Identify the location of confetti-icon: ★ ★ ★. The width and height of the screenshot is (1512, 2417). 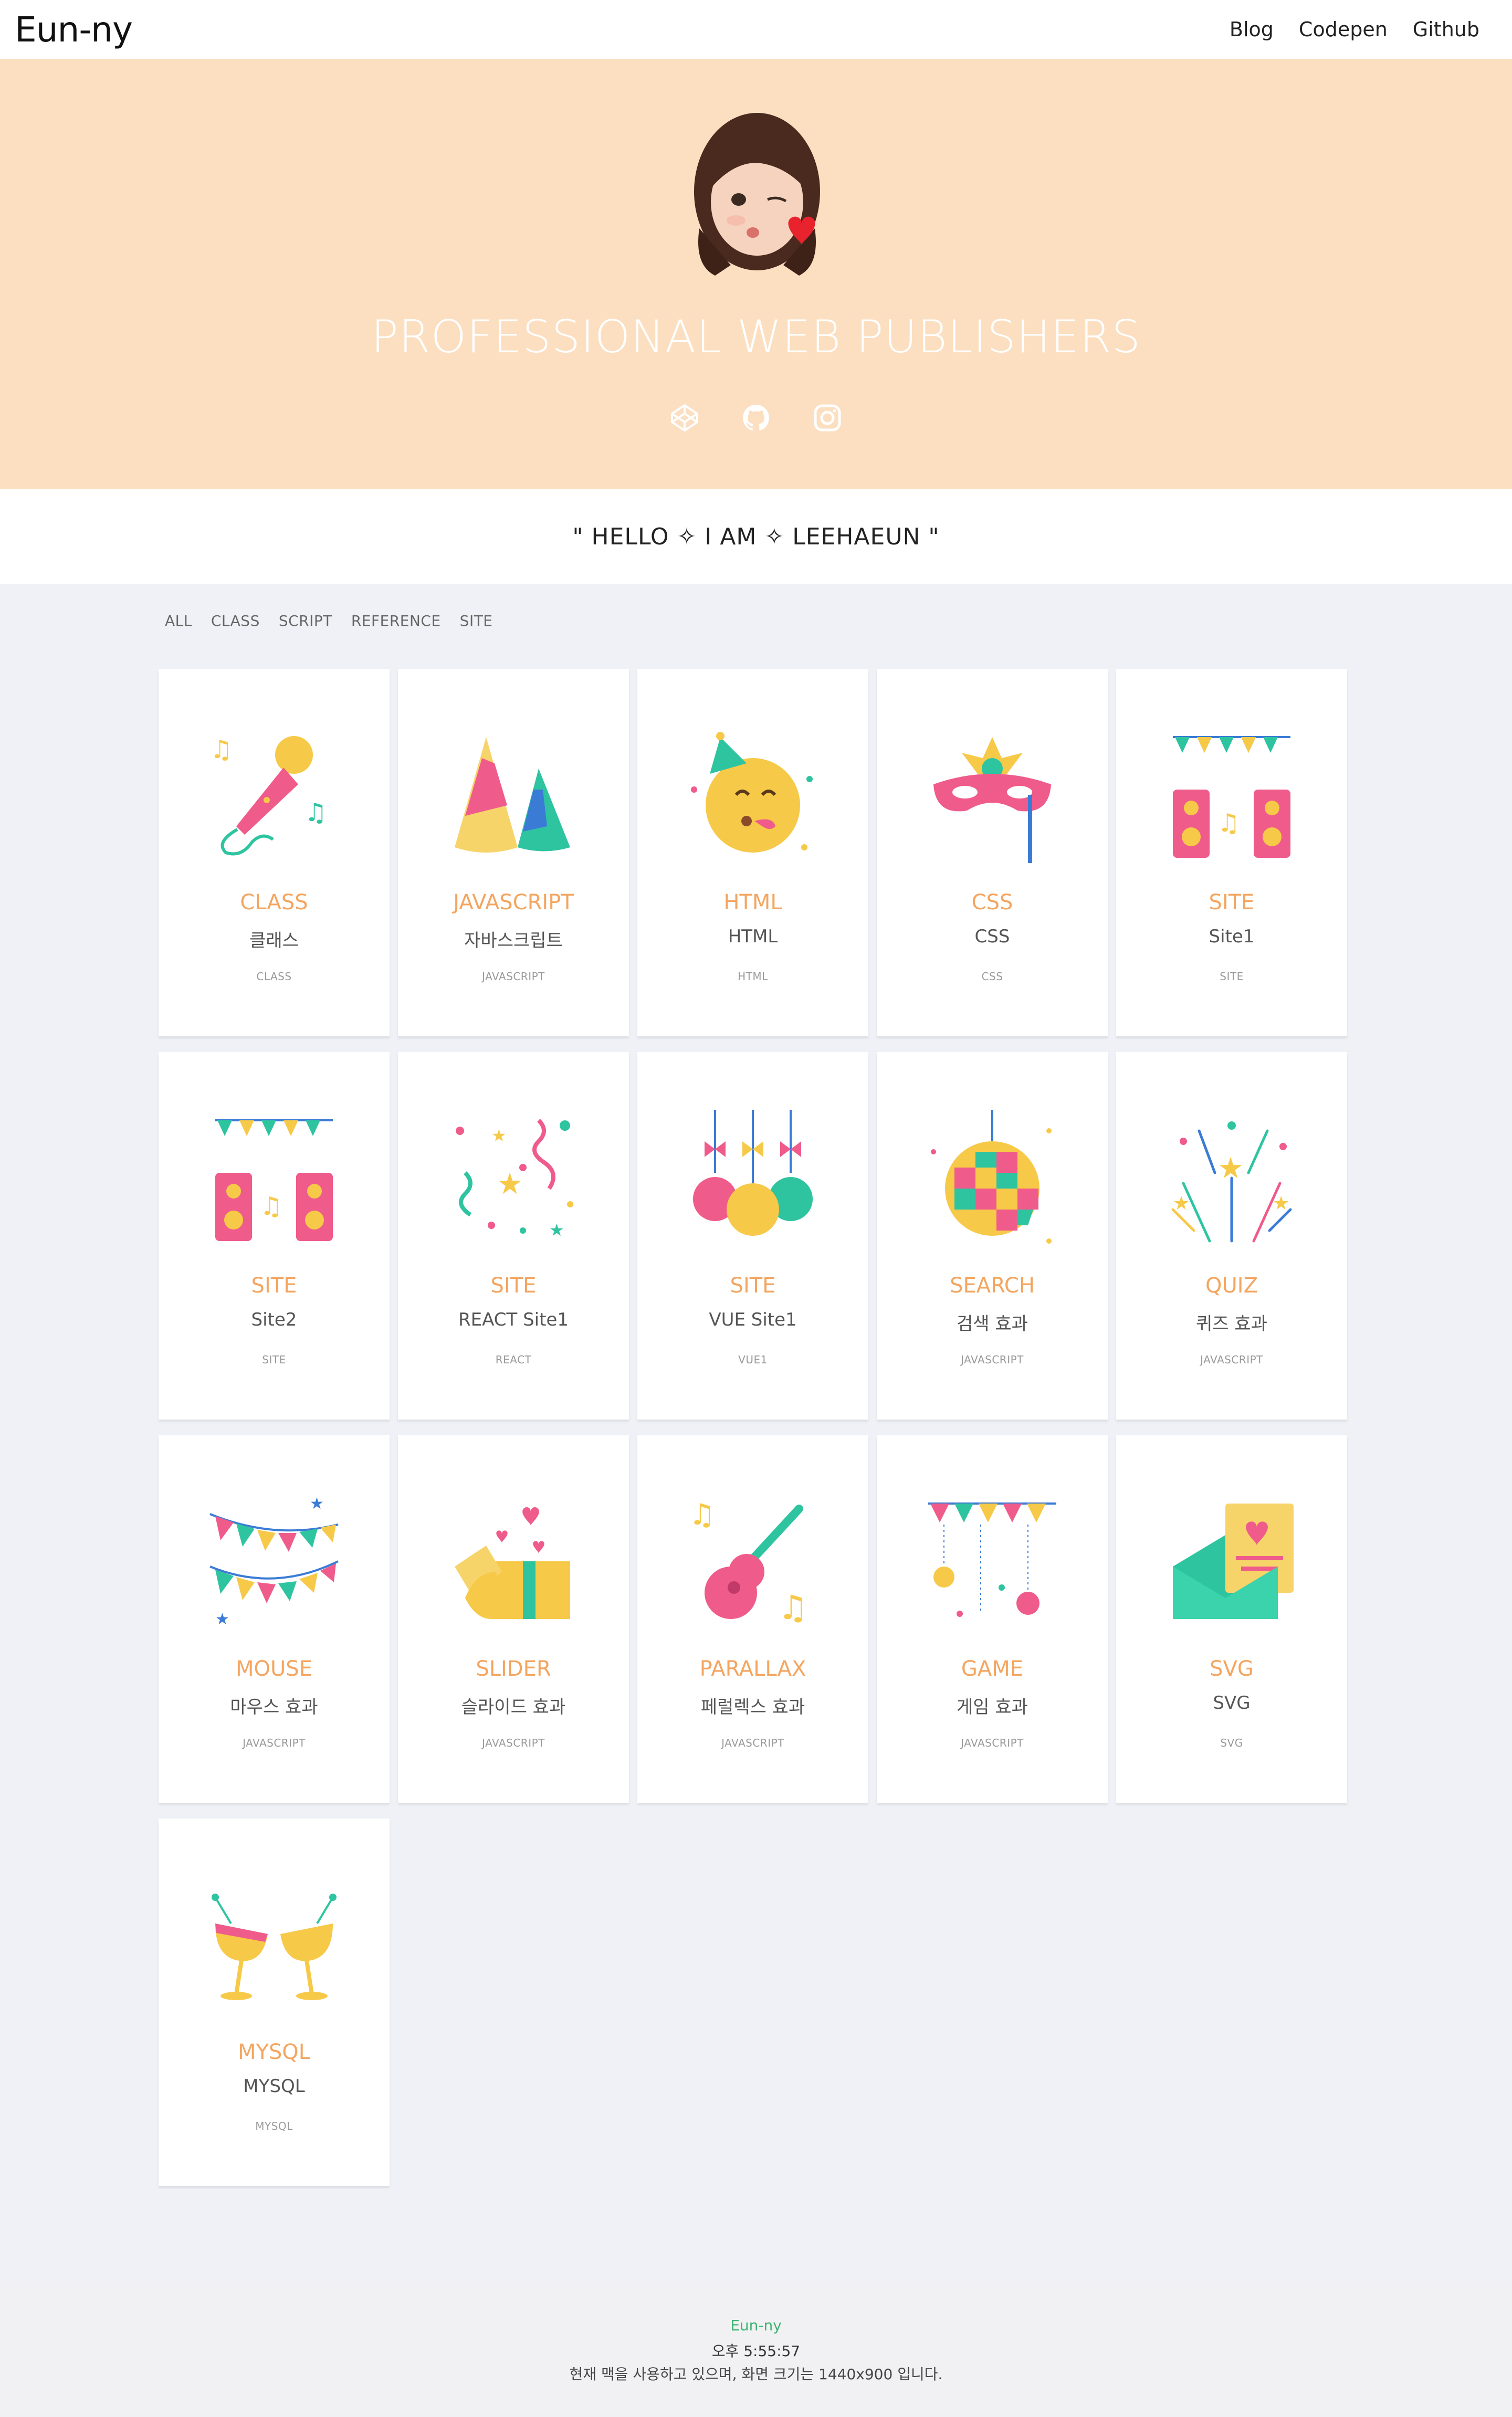
(514, 1179).